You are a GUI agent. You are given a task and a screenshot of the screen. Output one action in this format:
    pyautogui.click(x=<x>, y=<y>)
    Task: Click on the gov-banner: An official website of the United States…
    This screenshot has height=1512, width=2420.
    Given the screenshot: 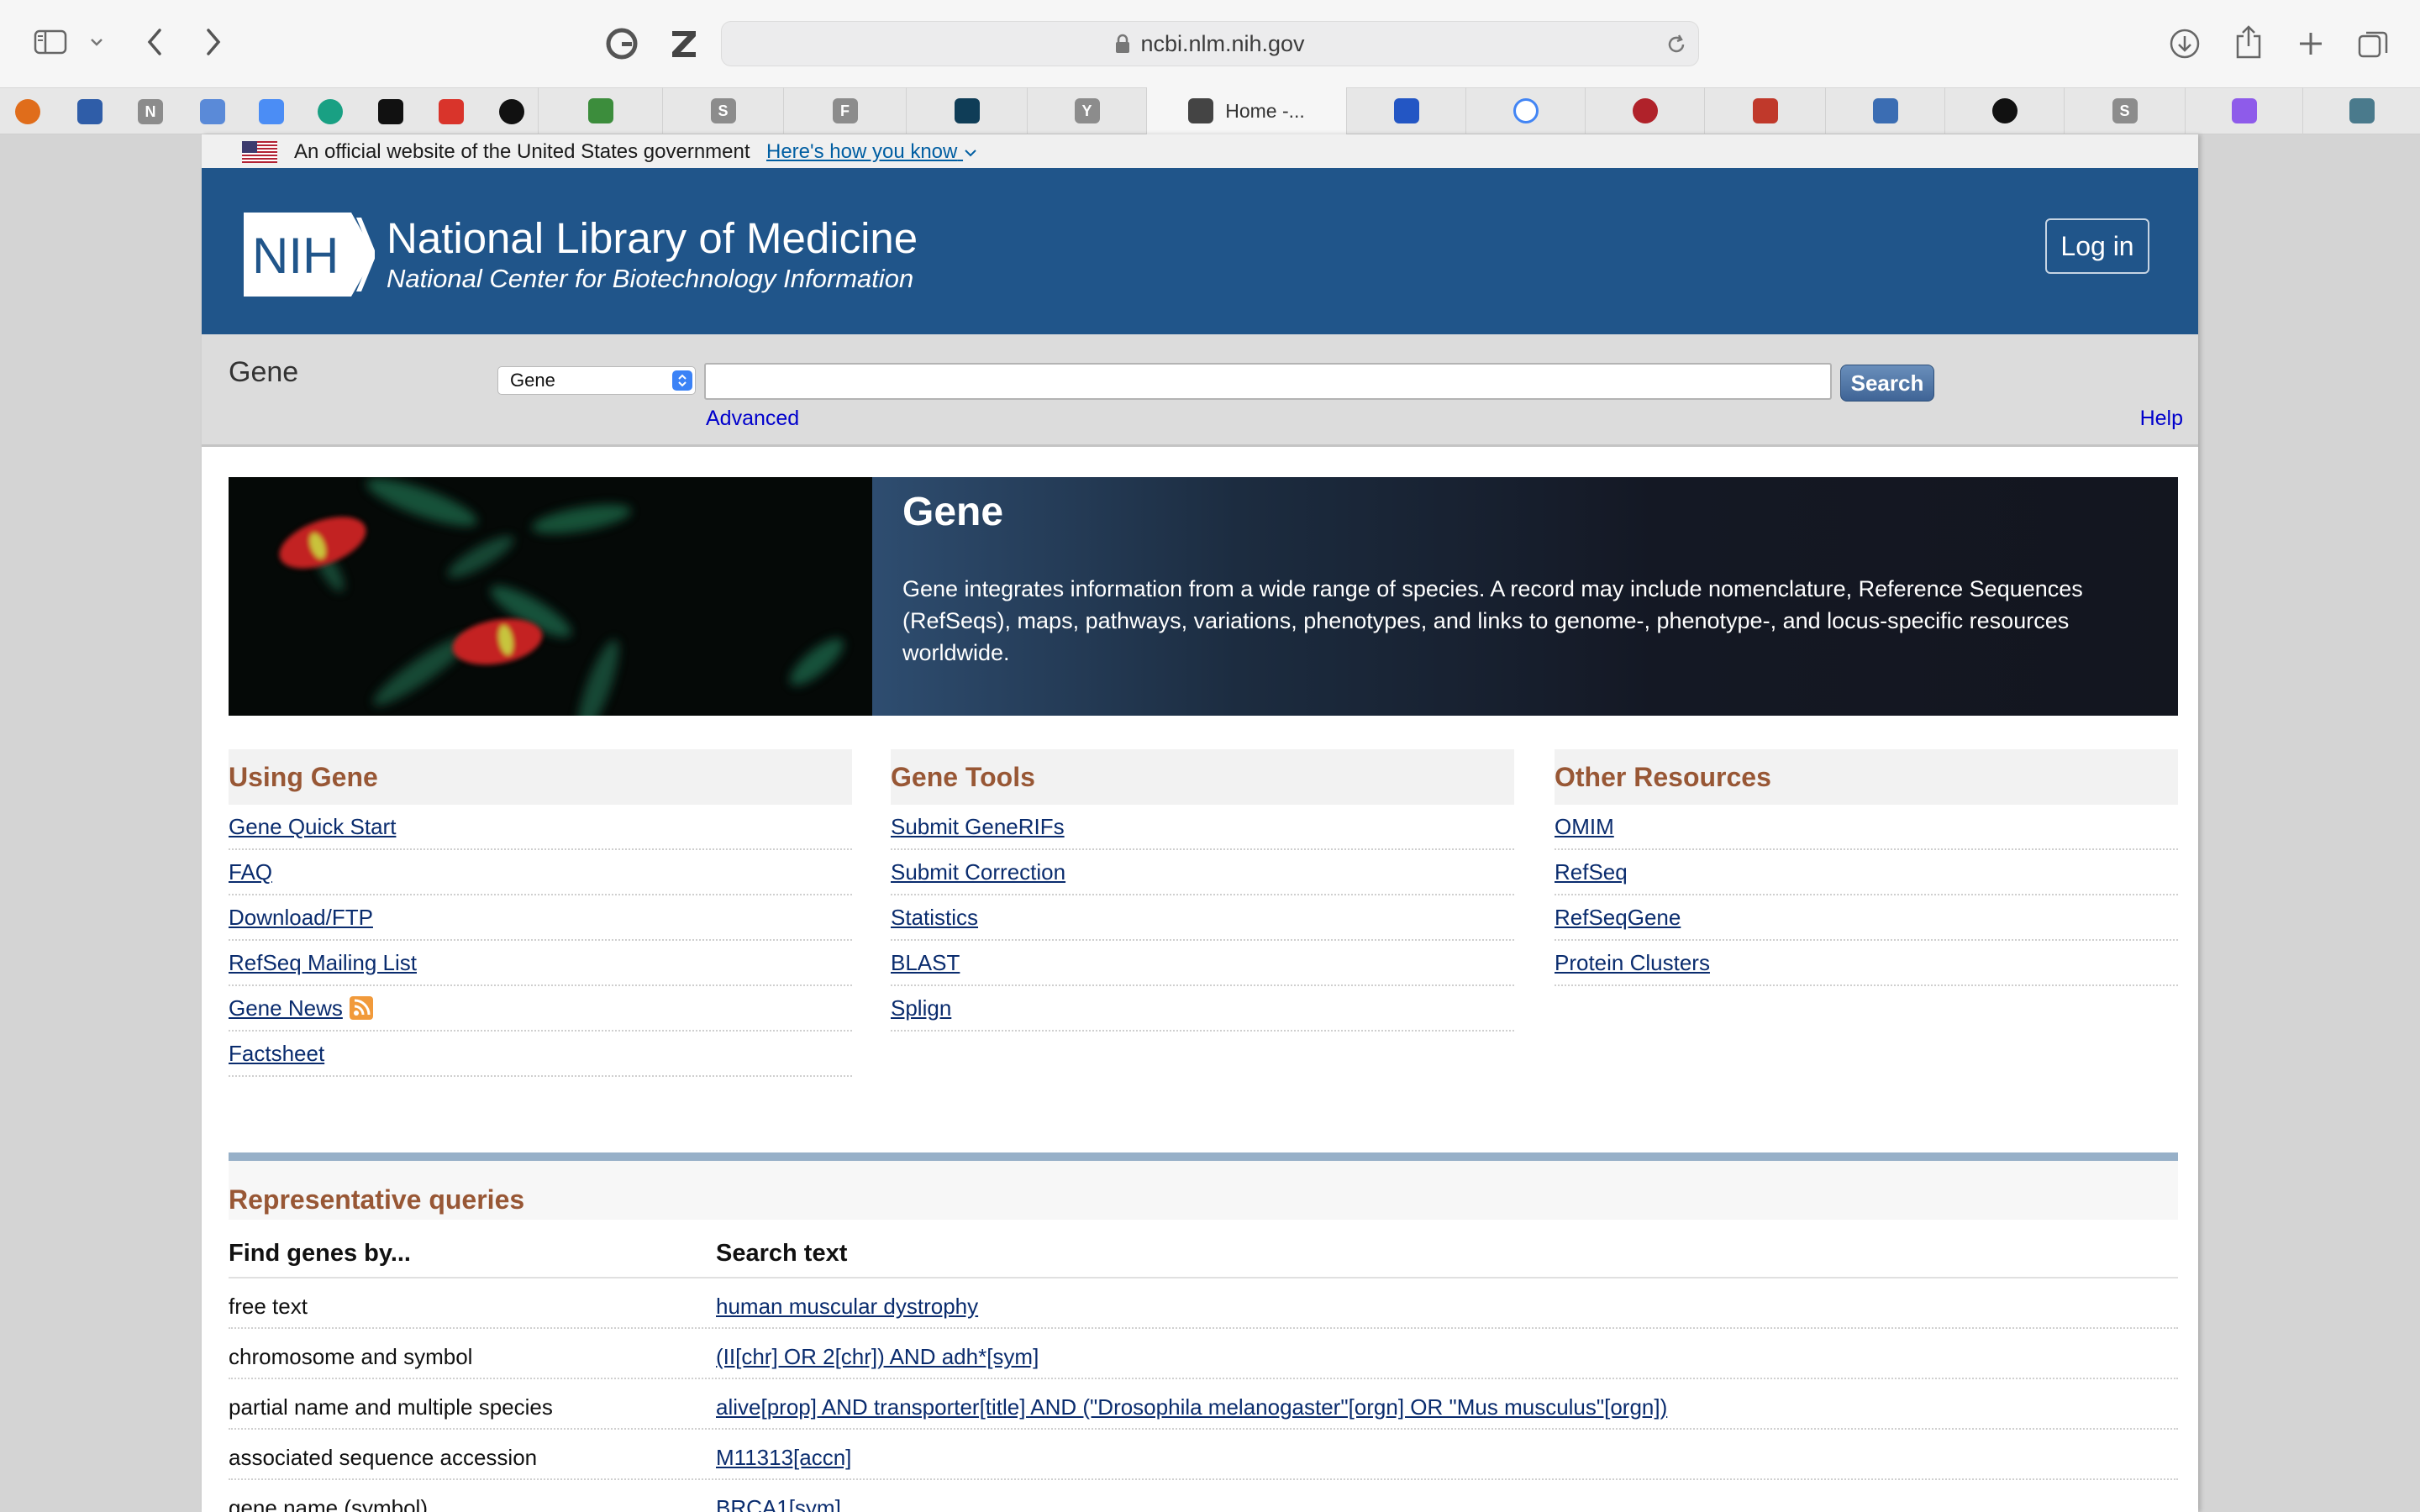 What is the action you would take?
    pyautogui.click(x=1200, y=151)
    